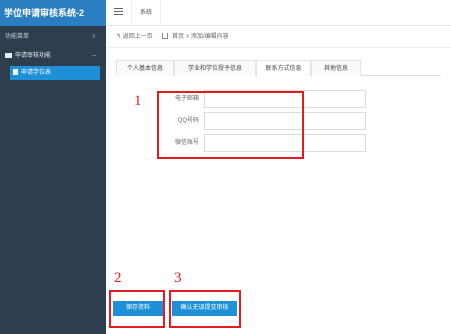  I want to click on form-tabs: 个人基本信息 学业和学位授予信息 联系方式信息 其他信息, so click(278, 68).